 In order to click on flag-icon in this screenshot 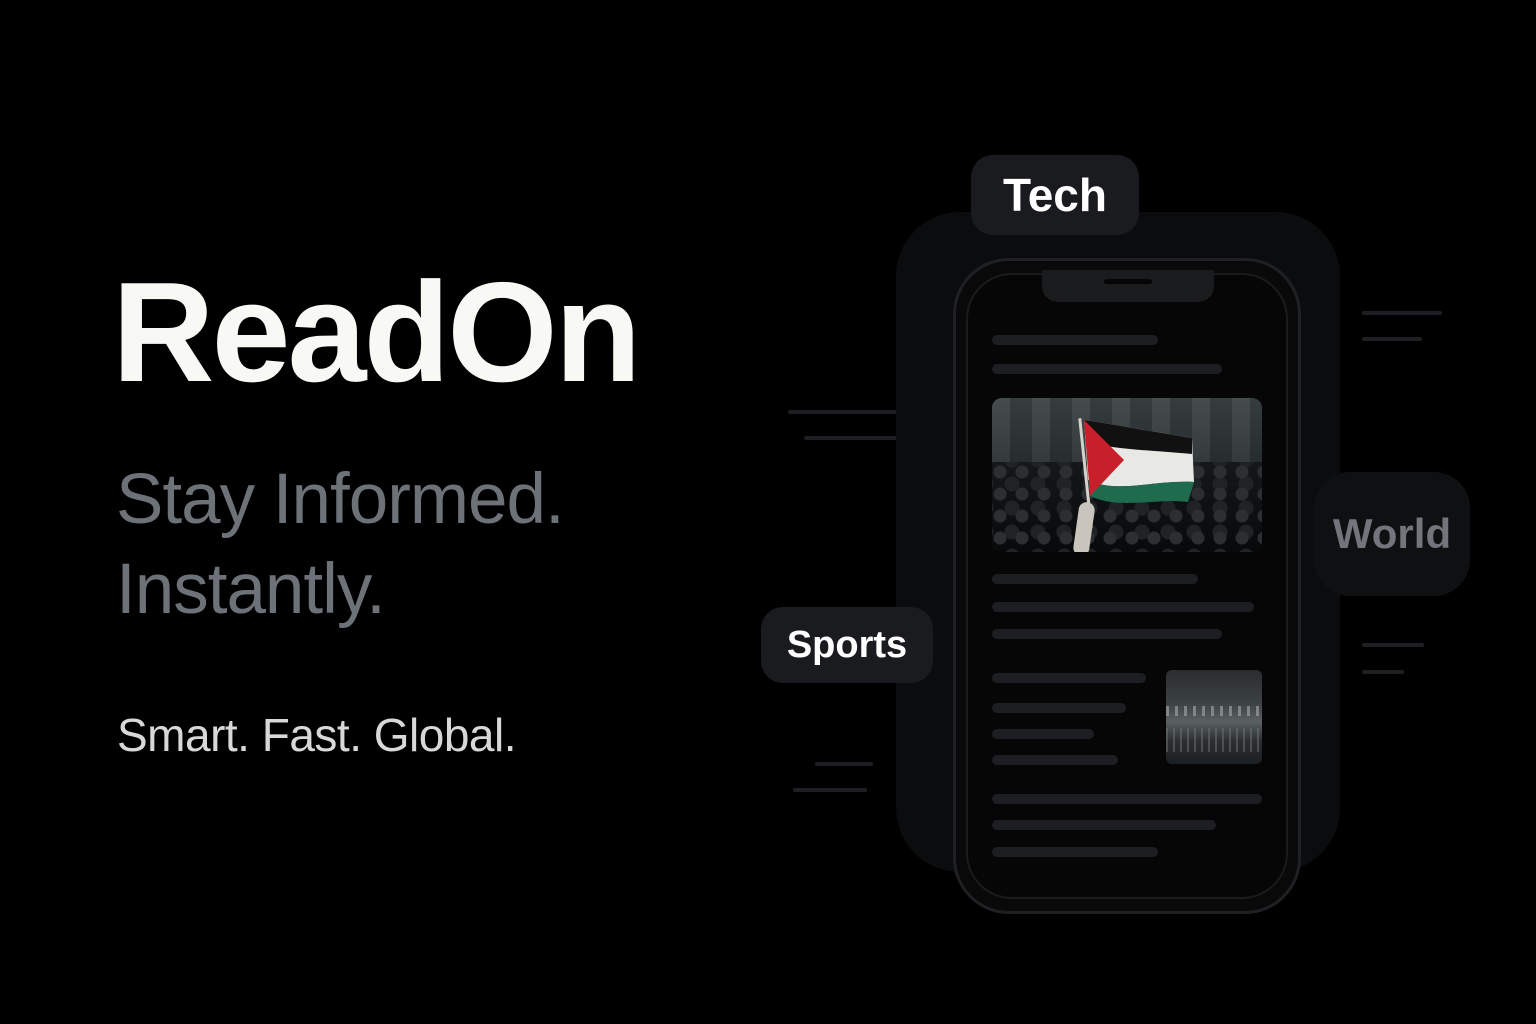, I will do `click(1139, 462)`.